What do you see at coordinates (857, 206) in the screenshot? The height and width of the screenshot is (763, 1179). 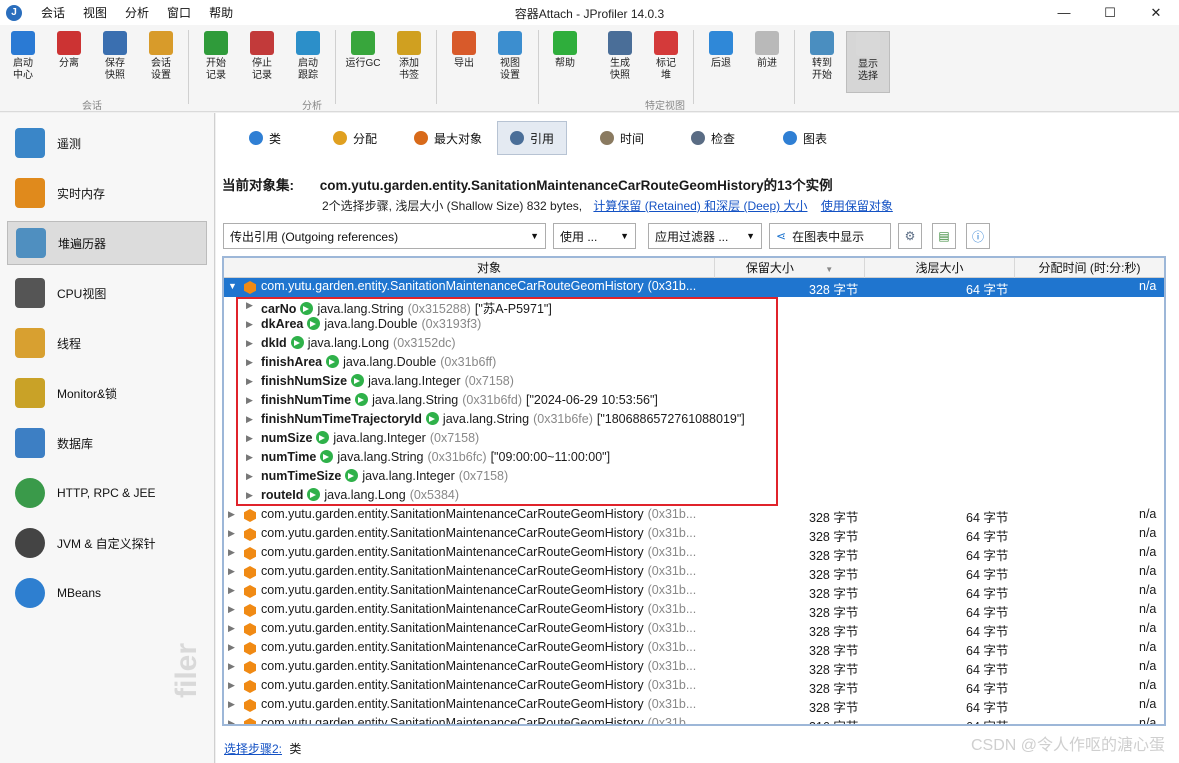 I see `use-retained-link: 使用保留对象` at bounding box center [857, 206].